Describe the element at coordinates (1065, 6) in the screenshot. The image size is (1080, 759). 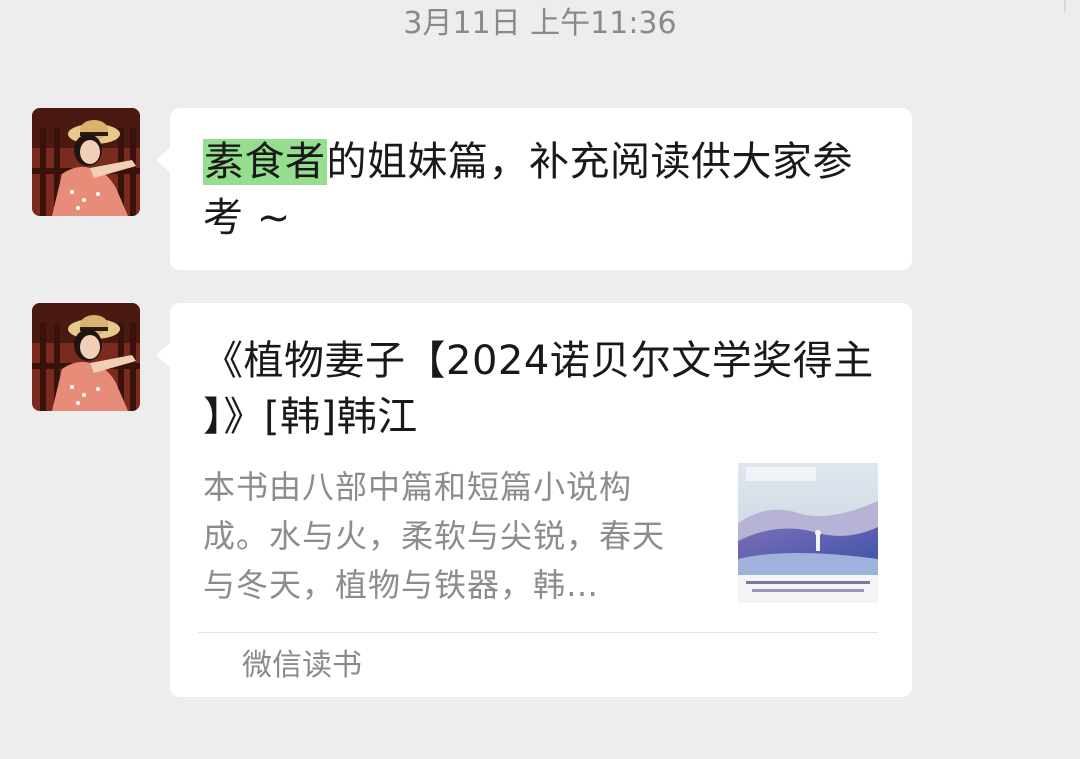
I see `scroll-edge` at that location.